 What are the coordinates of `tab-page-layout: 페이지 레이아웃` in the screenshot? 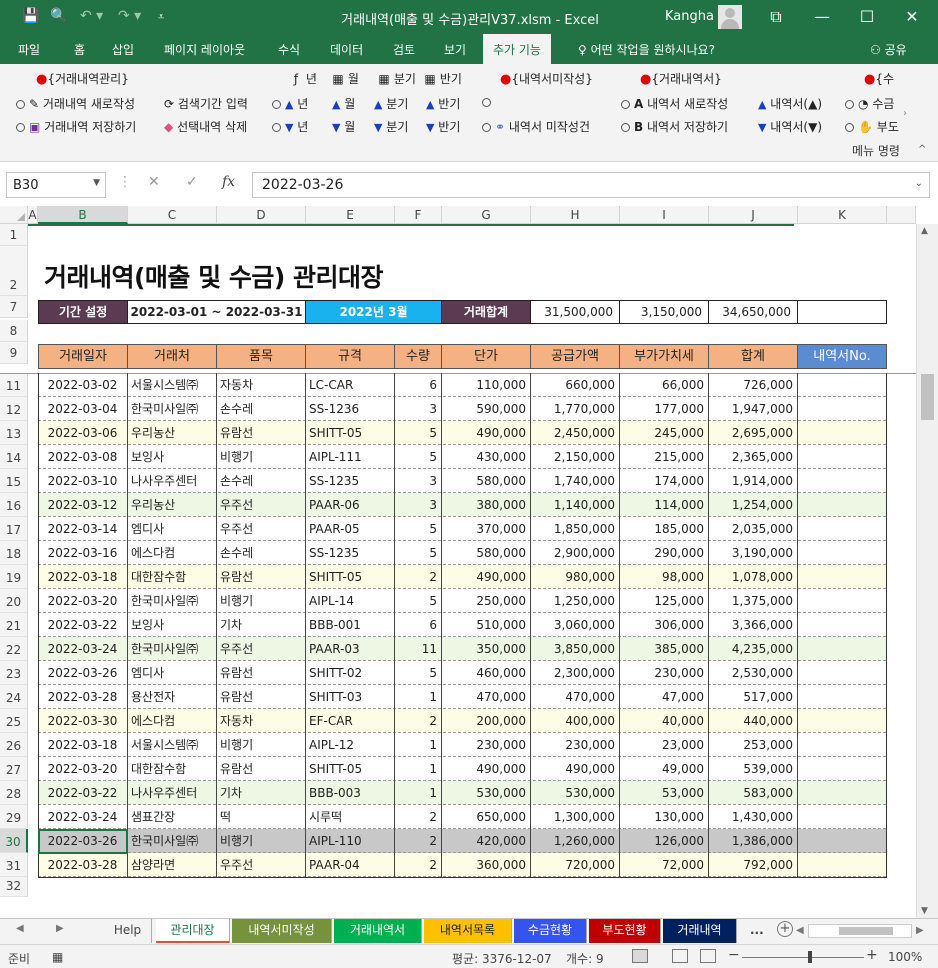 It's located at (204, 49).